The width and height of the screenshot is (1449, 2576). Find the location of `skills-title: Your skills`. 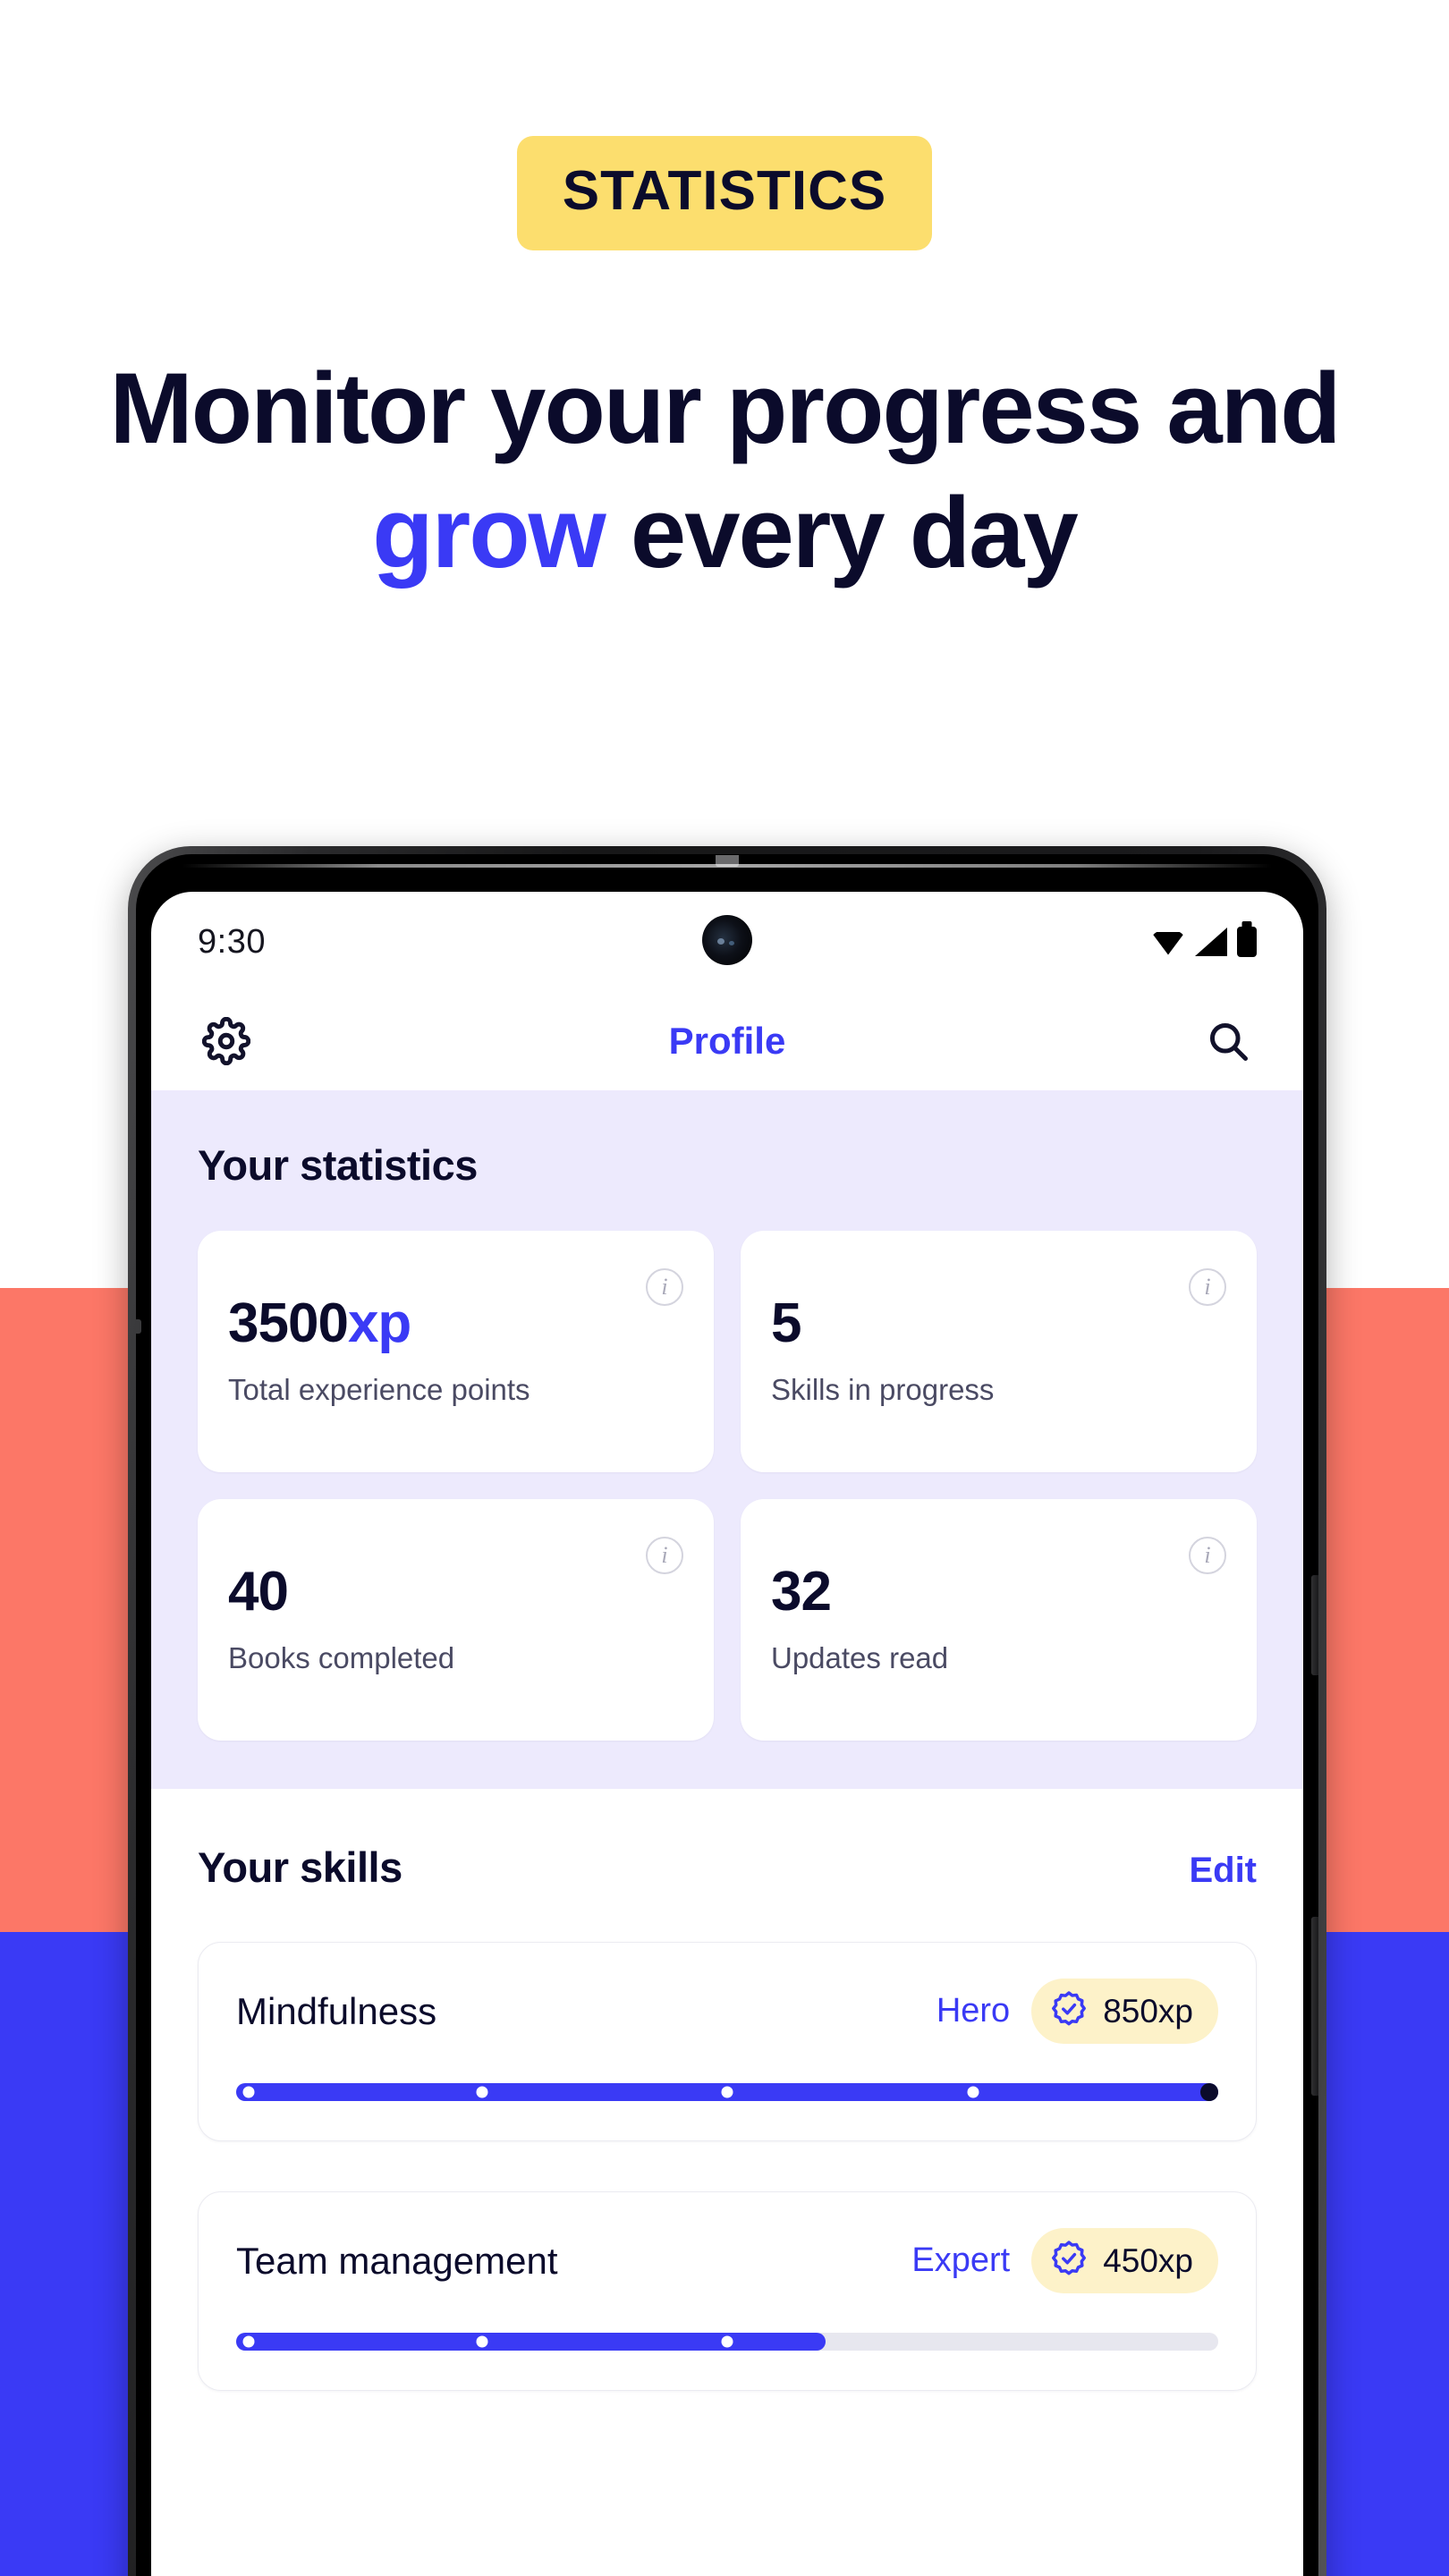

skills-title: Your skills is located at coordinates (300, 1867).